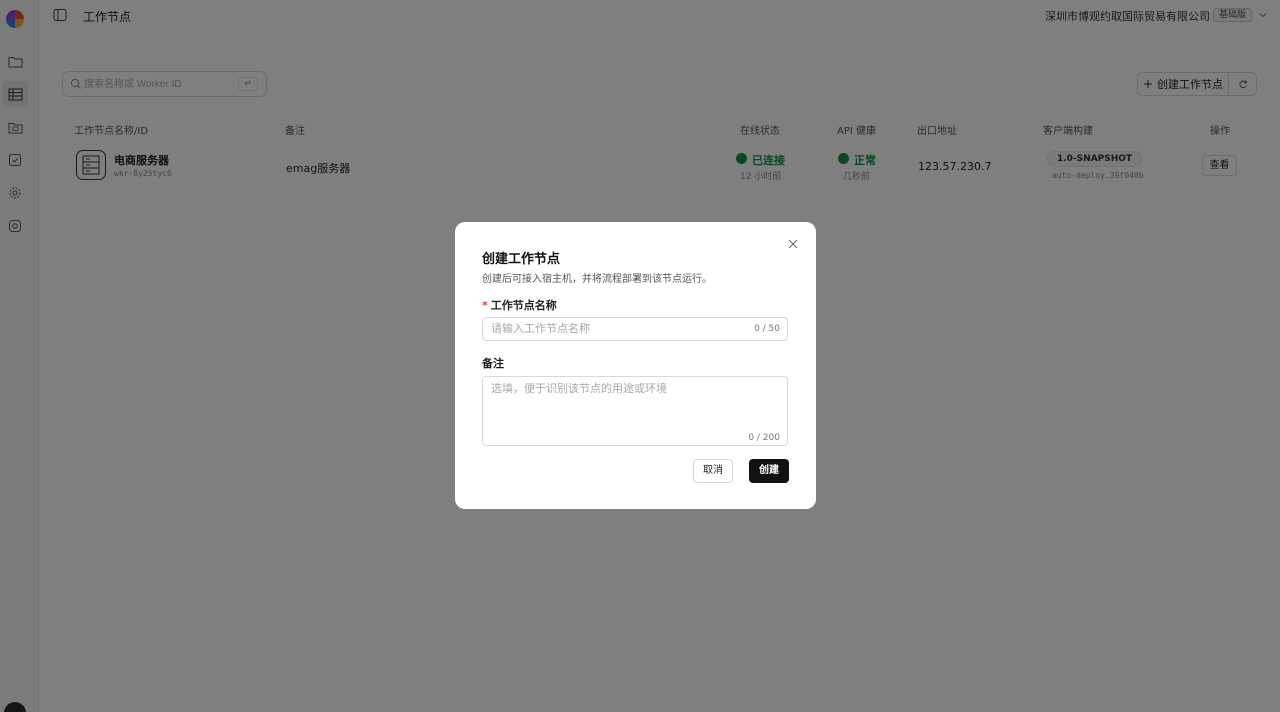  I want to click on close-icon, so click(793, 243).